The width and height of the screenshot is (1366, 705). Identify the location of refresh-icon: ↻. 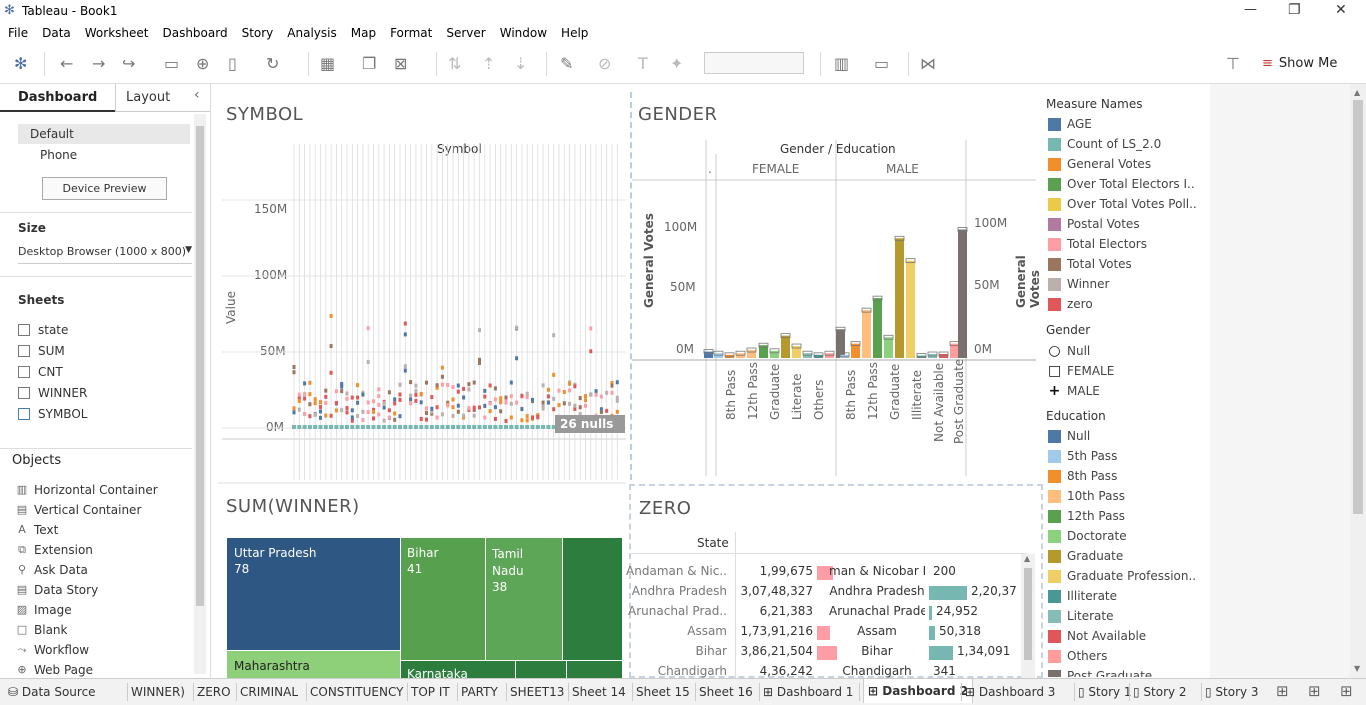
(272, 64).